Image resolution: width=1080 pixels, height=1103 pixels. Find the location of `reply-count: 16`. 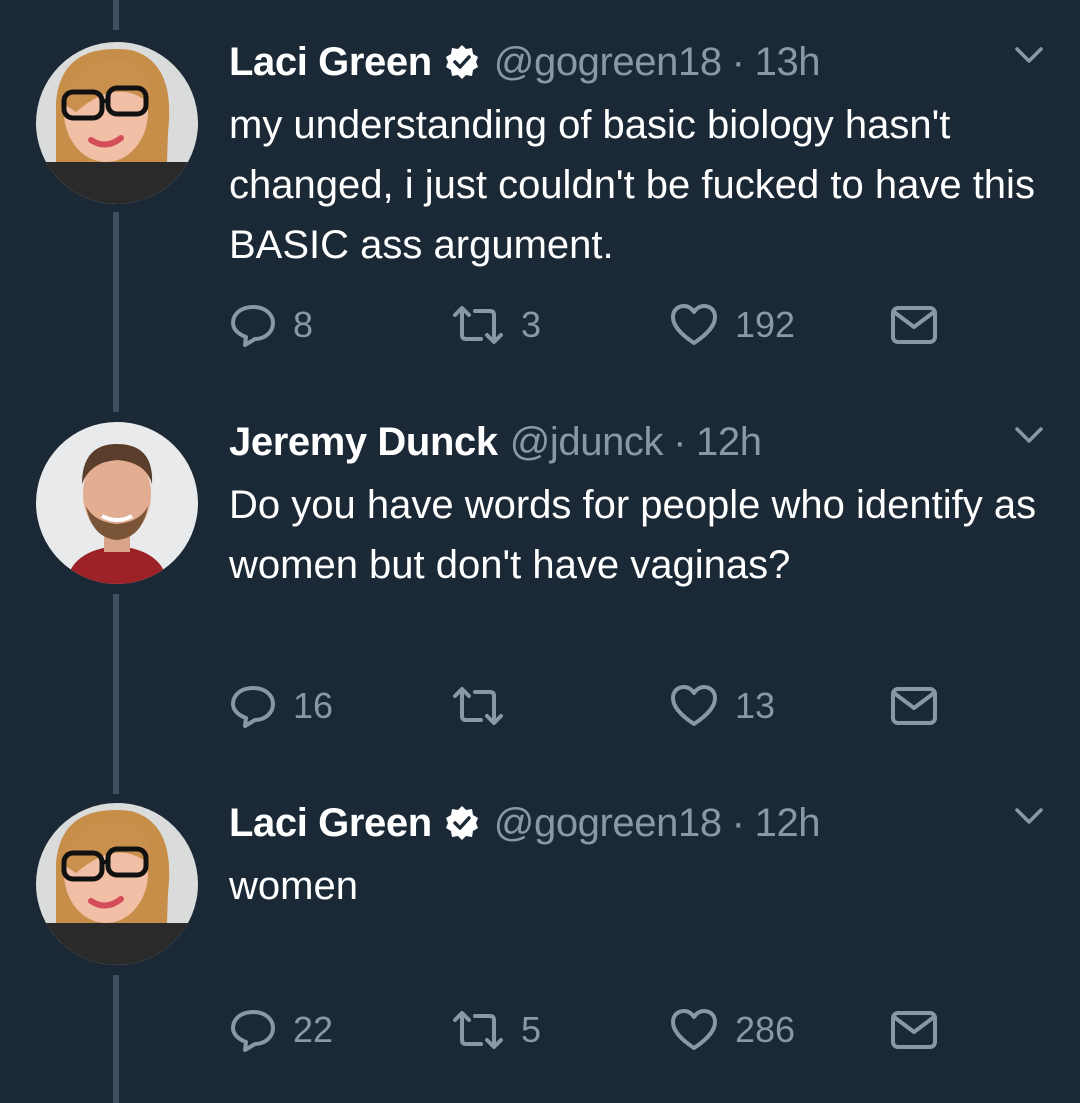

reply-count: 16 is located at coordinates (313, 705).